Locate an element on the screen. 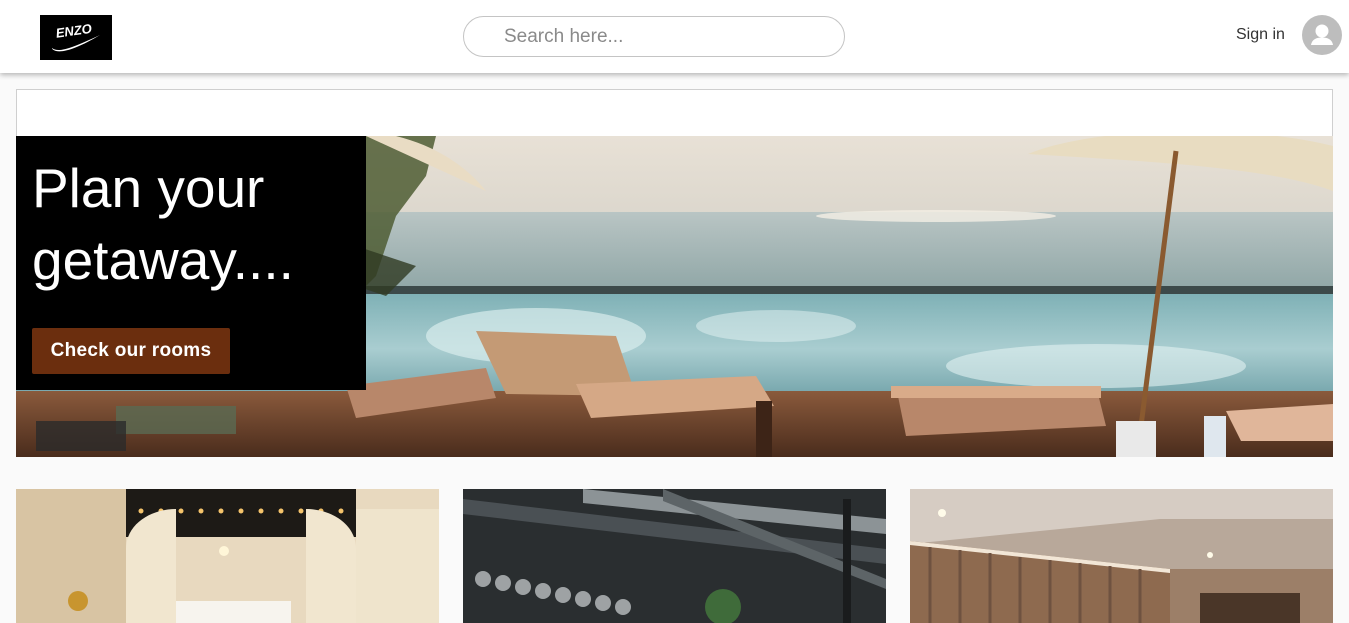  user-avatar is located at coordinates (1322, 35).